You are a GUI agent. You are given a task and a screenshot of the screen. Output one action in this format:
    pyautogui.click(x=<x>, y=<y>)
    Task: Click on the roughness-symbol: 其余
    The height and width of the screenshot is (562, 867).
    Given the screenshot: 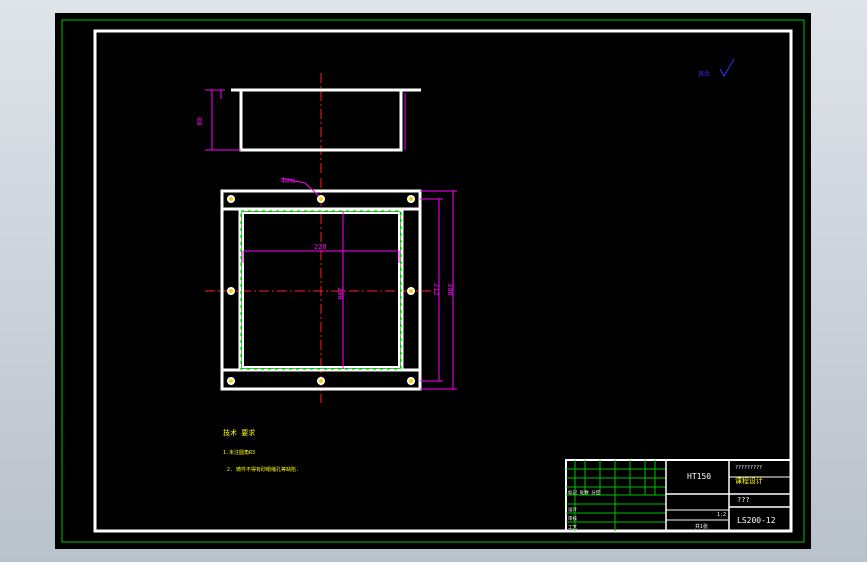 What is the action you would take?
    pyautogui.click(x=716, y=68)
    